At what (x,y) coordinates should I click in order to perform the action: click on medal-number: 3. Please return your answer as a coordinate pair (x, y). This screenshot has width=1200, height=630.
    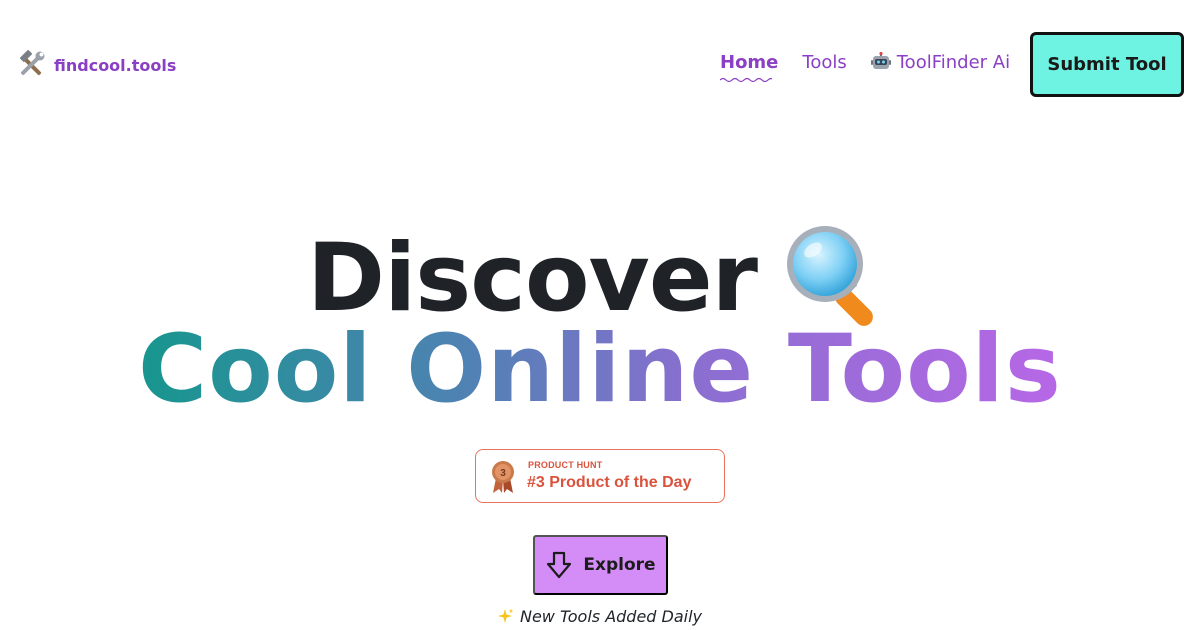
    Looking at the image, I should click on (503, 473).